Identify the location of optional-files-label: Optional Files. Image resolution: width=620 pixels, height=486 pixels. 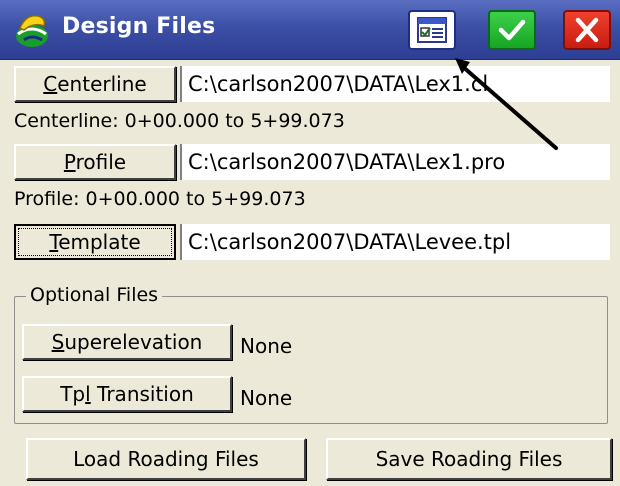
(94, 295).